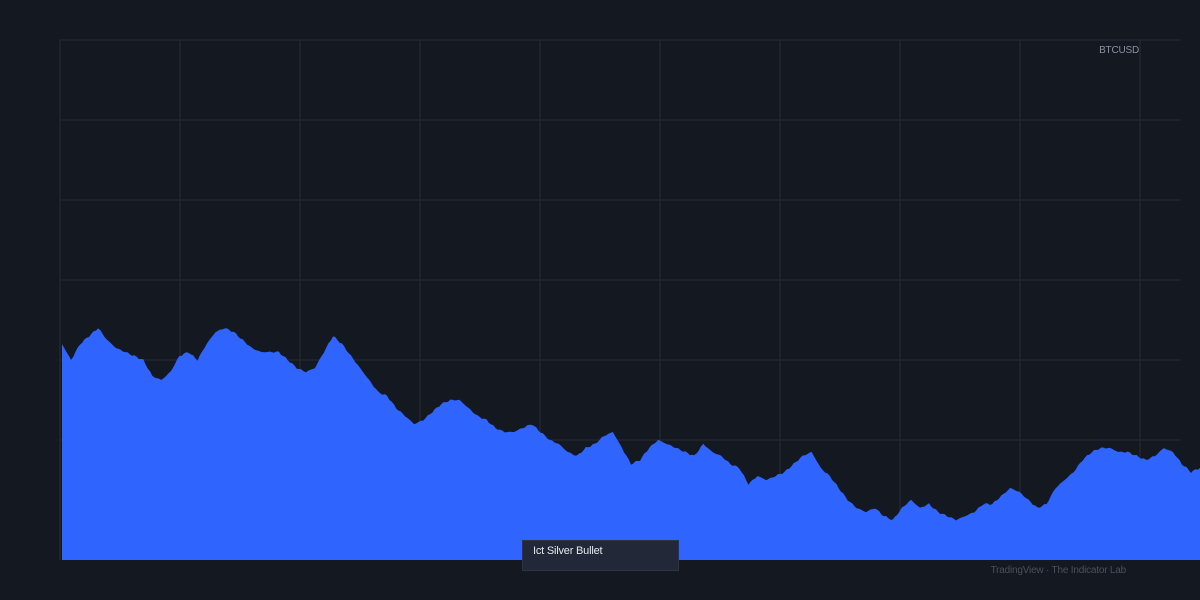  What do you see at coordinates (568, 551) in the screenshot?
I see `indicator-name-text: Ict Silver Bullet` at bounding box center [568, 551].